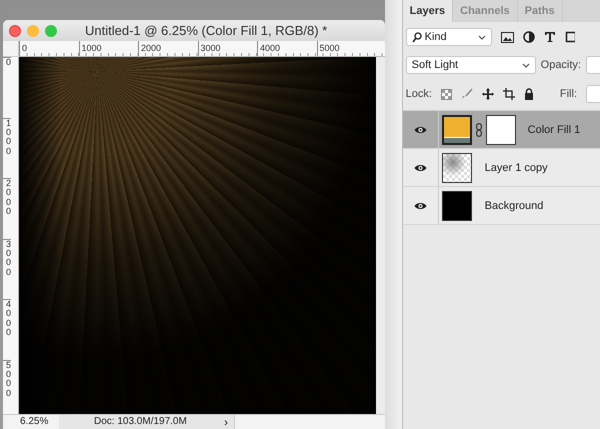 The width and height of the screenshot is (600, 429). Describe the element at coordinates (226, 422) in the screenshot. I see `arrow-icon: ›` at that location.